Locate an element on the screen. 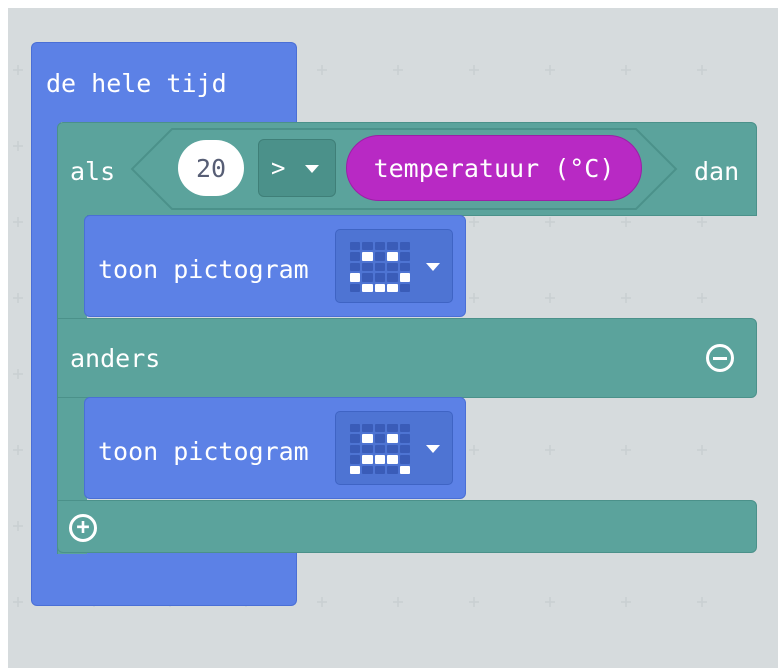 This screenshot has height=668, width=778. number-value: 20 is located at coordinates (211, 168).